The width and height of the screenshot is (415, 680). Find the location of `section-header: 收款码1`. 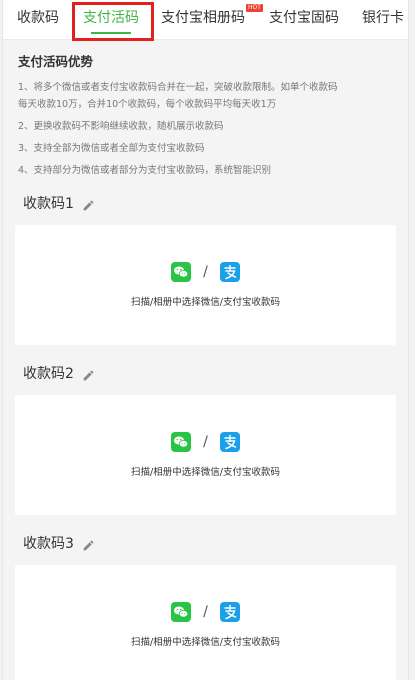

section-header: 收款码1 is located at coordinates (205, 203).